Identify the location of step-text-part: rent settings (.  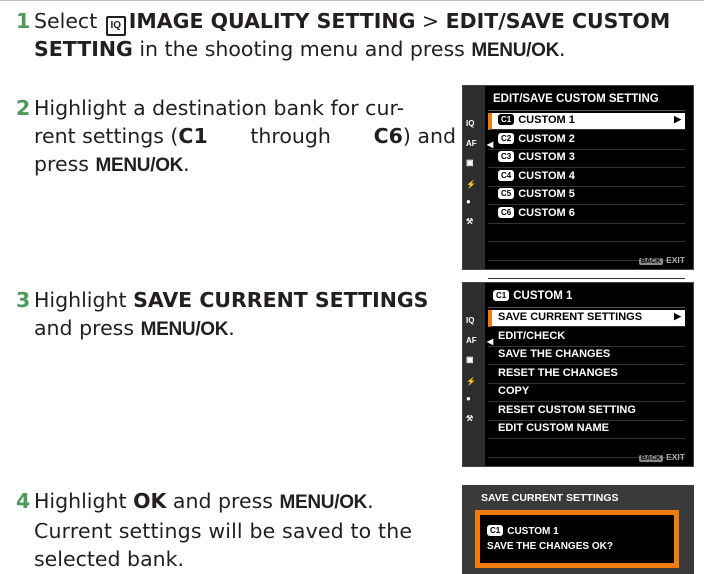
(106, 136).